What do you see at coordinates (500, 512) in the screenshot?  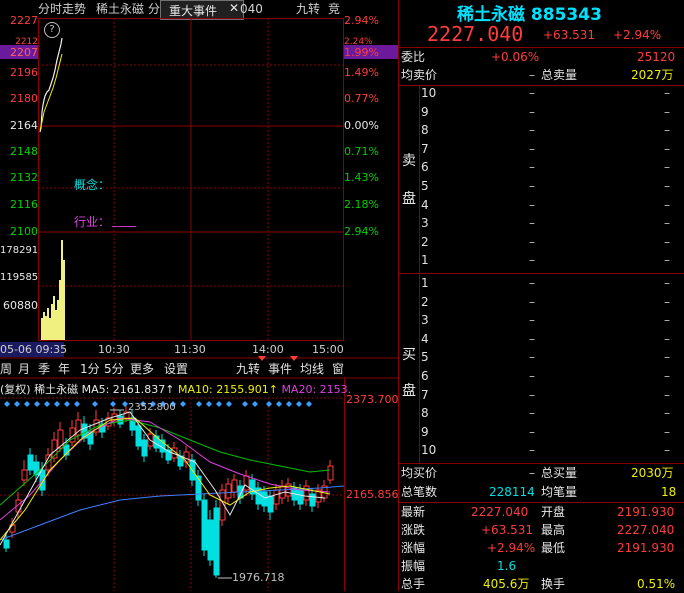 I see `latest-value: 2227.040` at bounding box center [500, 512].